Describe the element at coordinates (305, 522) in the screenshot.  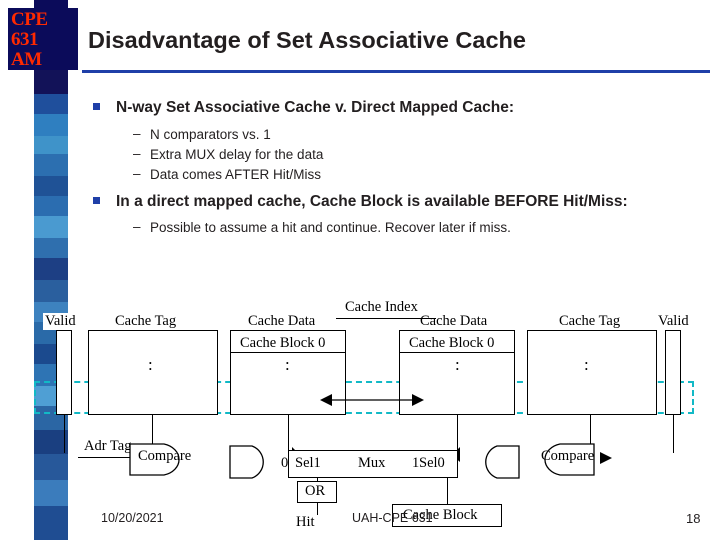
I see `hit-label: Hit` at that location.